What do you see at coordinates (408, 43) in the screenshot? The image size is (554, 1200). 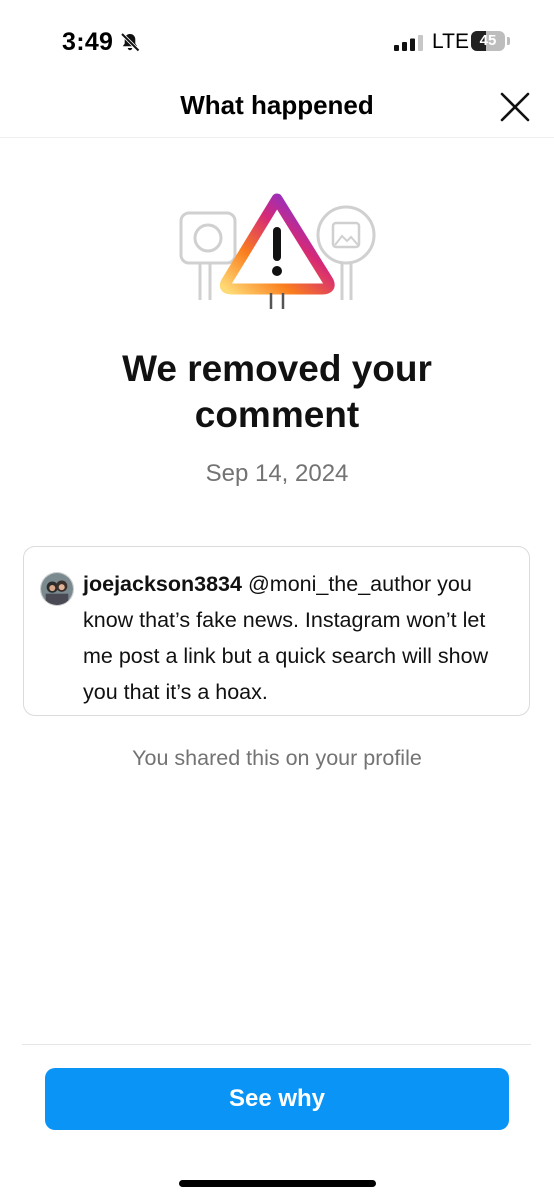 I see `cellular-signal-icon` at bounding box center [408, 43].